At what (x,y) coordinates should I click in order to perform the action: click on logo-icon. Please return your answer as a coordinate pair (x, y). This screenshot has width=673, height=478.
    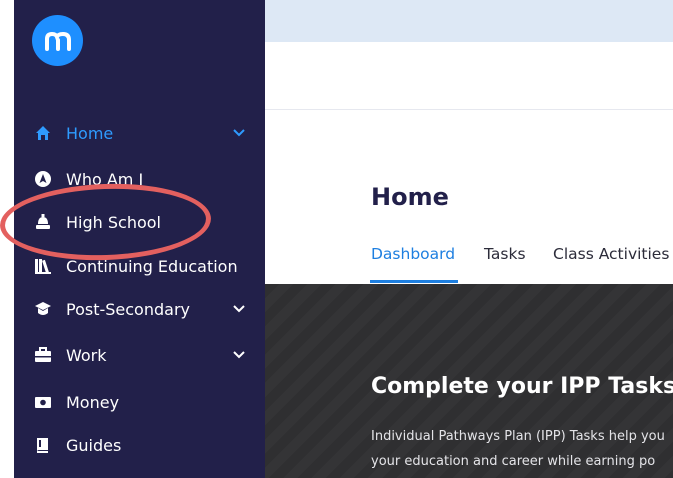
    Looking at the image, I should click on (57, 41).